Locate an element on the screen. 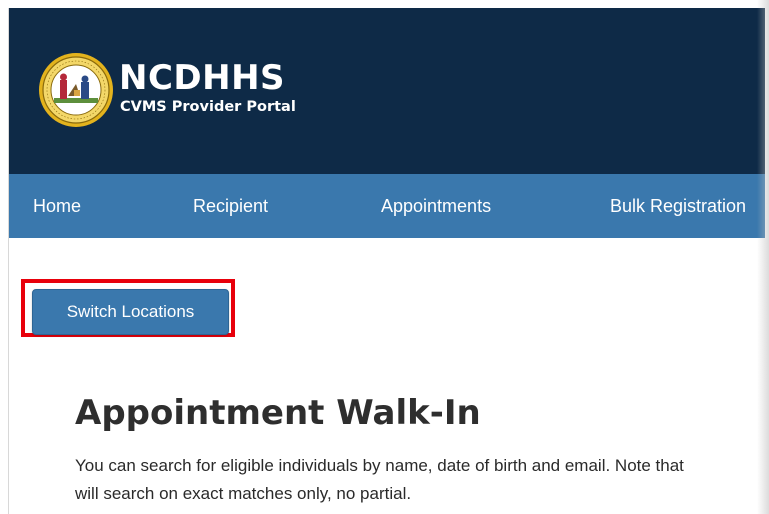 The width and height of the screenshot is (769, 514). nav-item-recipient: Recipient is located at coordinates (230, 206).